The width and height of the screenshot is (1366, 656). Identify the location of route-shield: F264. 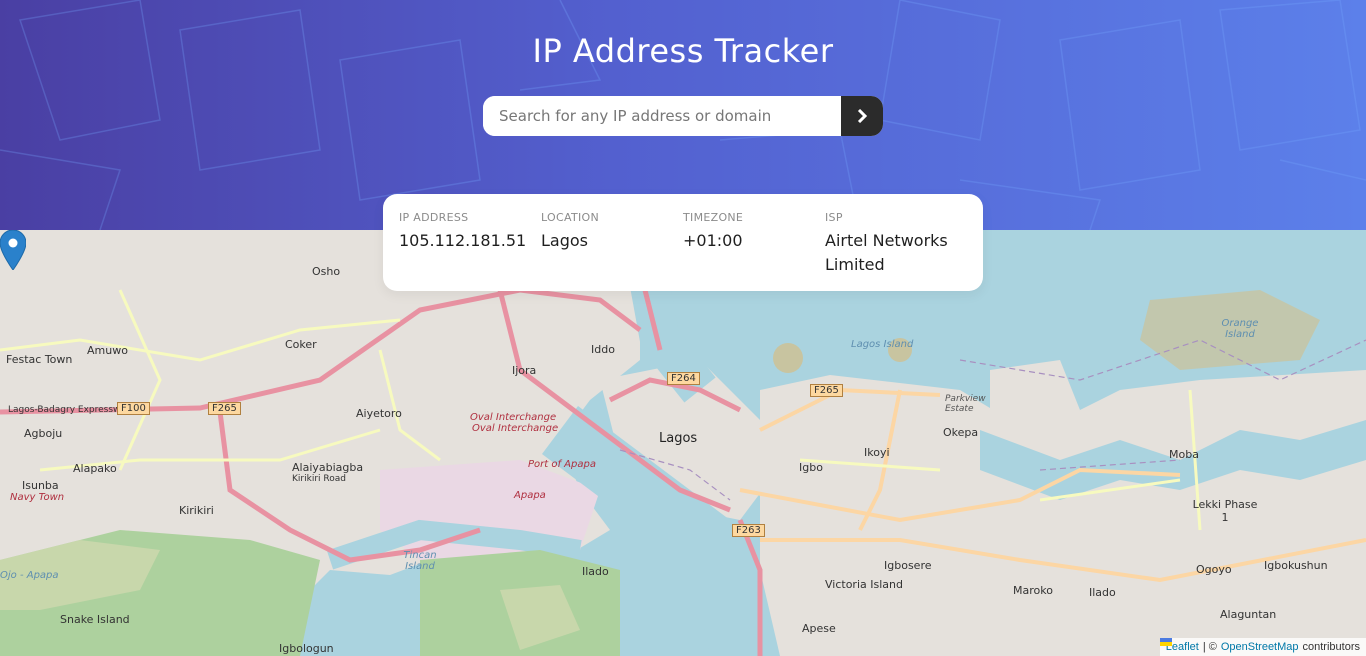
(683, 378).